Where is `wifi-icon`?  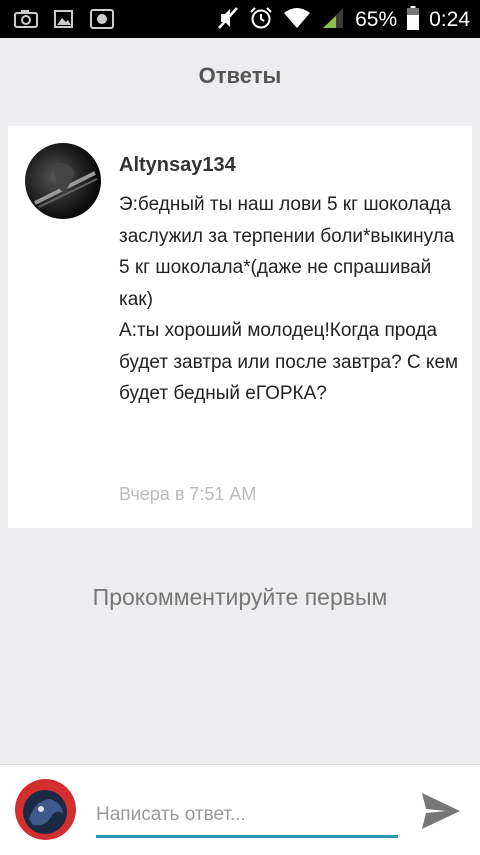
wifi-icon is located at coordinates (297, 20).